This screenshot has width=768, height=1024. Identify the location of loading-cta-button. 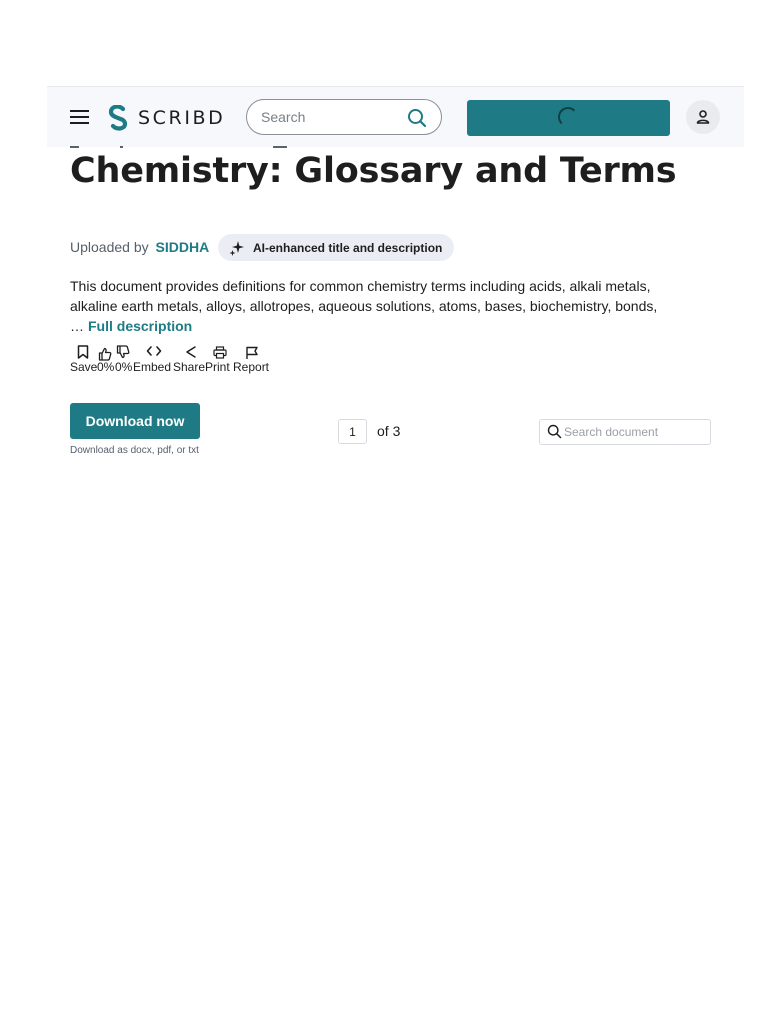
(568, 118).